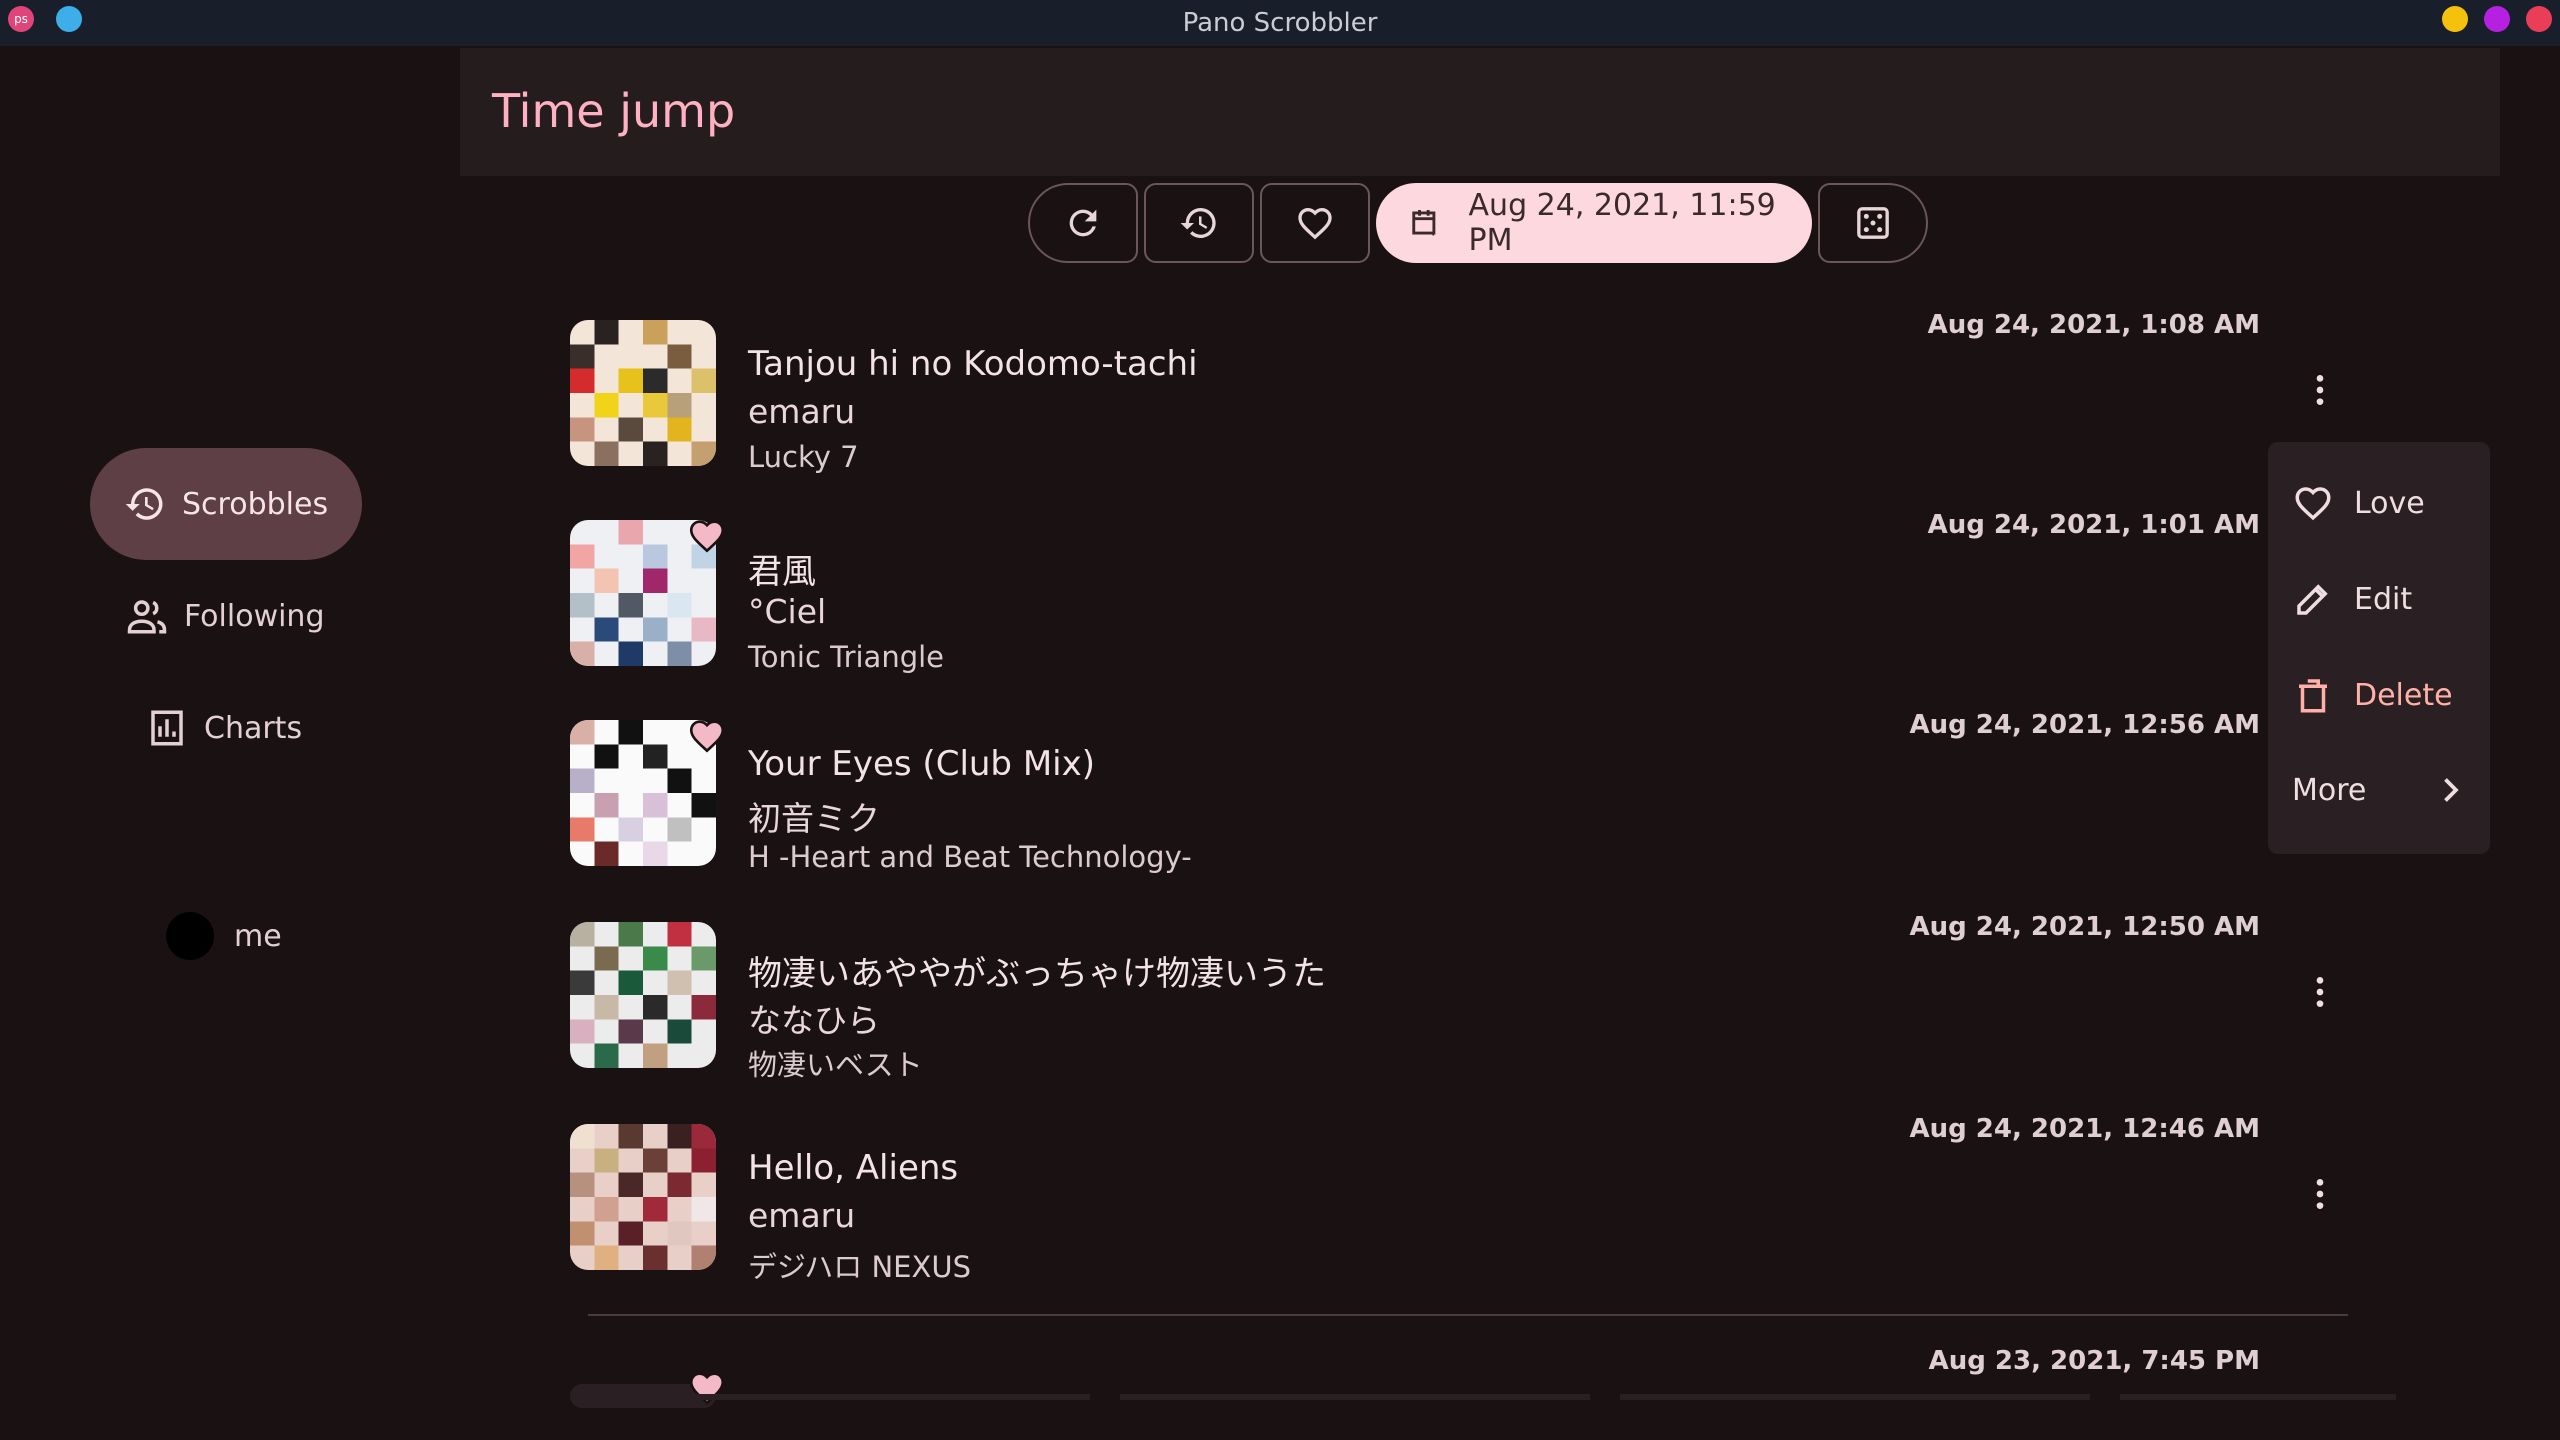 Image resolution: width=2560 pixels, height=1440 pixels. Describe the element at coordinates (2313, 696) in the screenshot. I see `trash-icon` at that location.